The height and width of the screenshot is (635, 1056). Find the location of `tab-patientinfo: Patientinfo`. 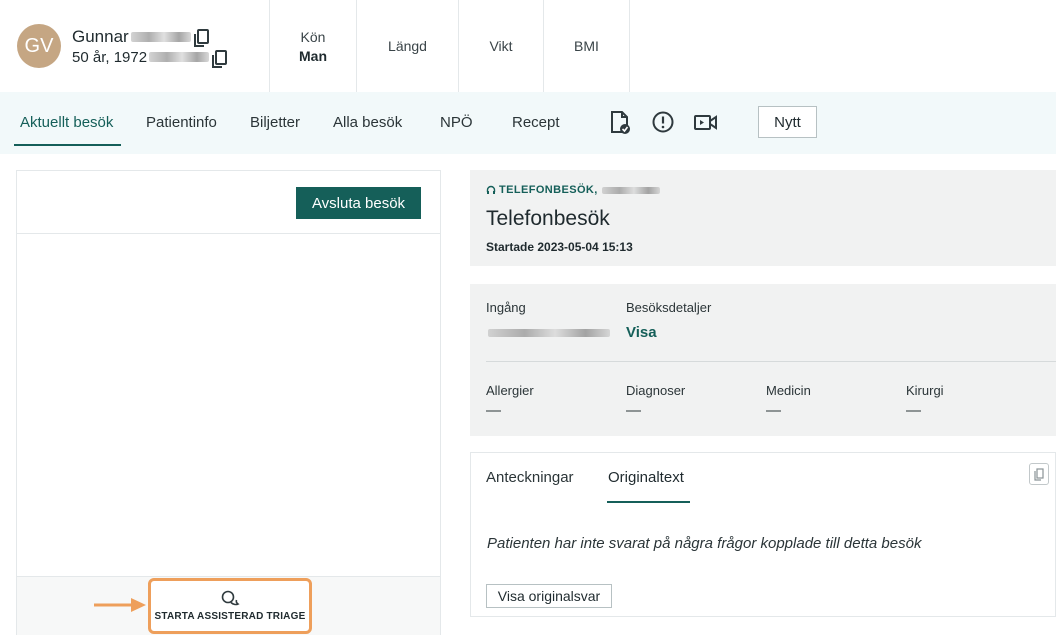

tab-patientinfo: Patientinfo is located at coordinates (181, 122).